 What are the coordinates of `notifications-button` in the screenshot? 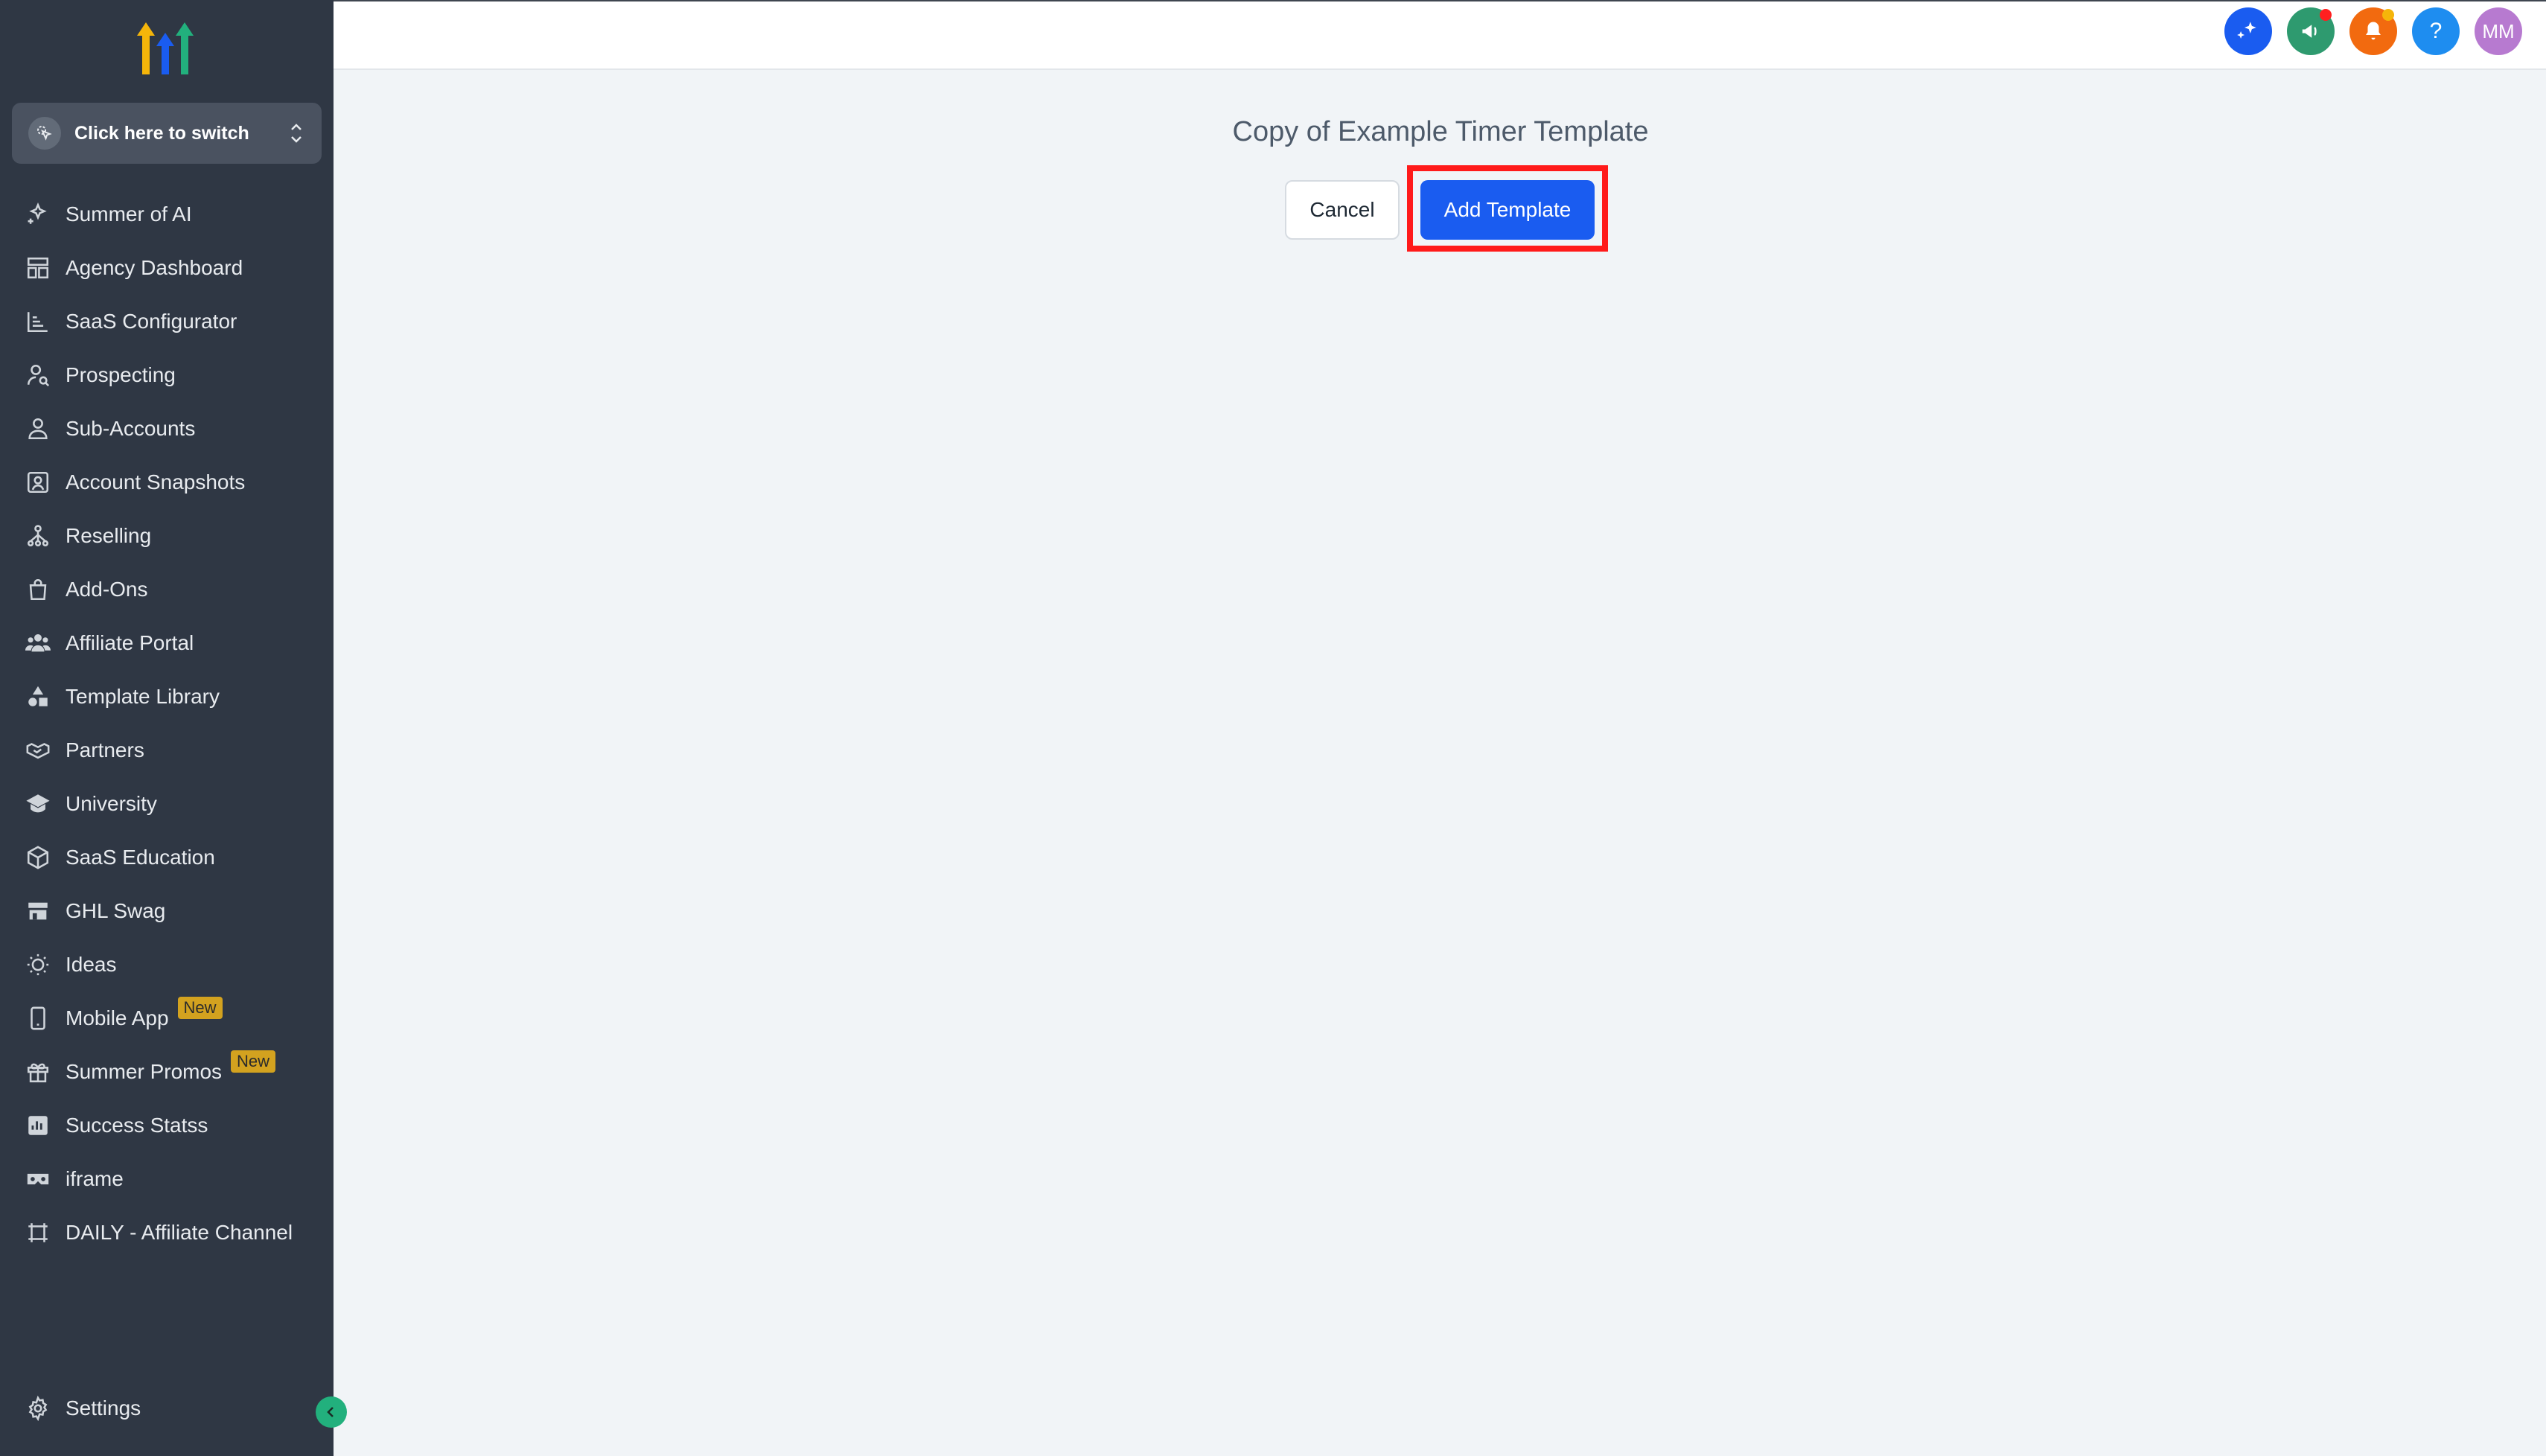 It's located at (2373, 31).